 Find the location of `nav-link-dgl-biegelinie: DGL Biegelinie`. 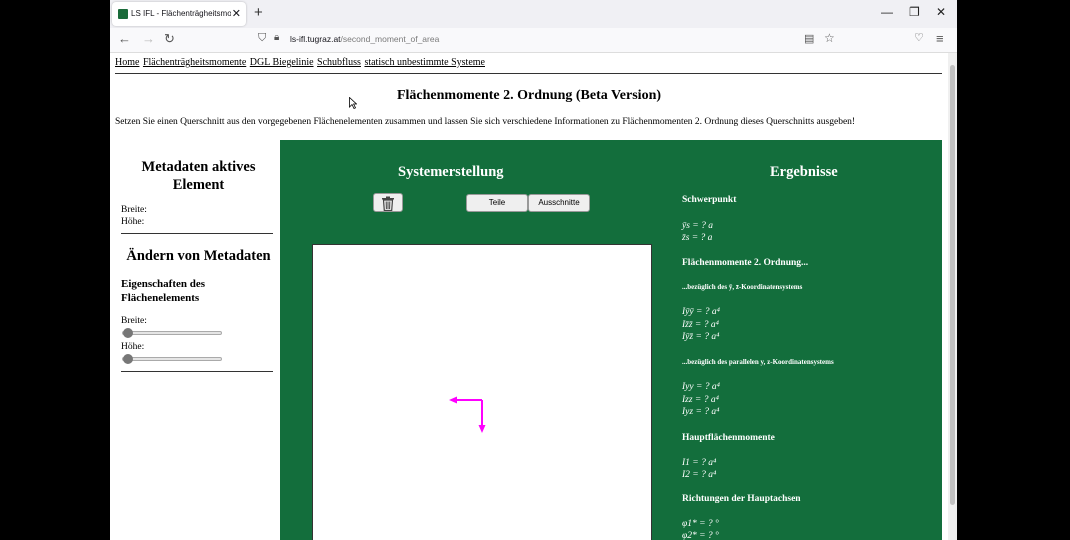

nav-link-dgl-biegelinie: DGL Biegelinie is located at coordinates (282, 62).